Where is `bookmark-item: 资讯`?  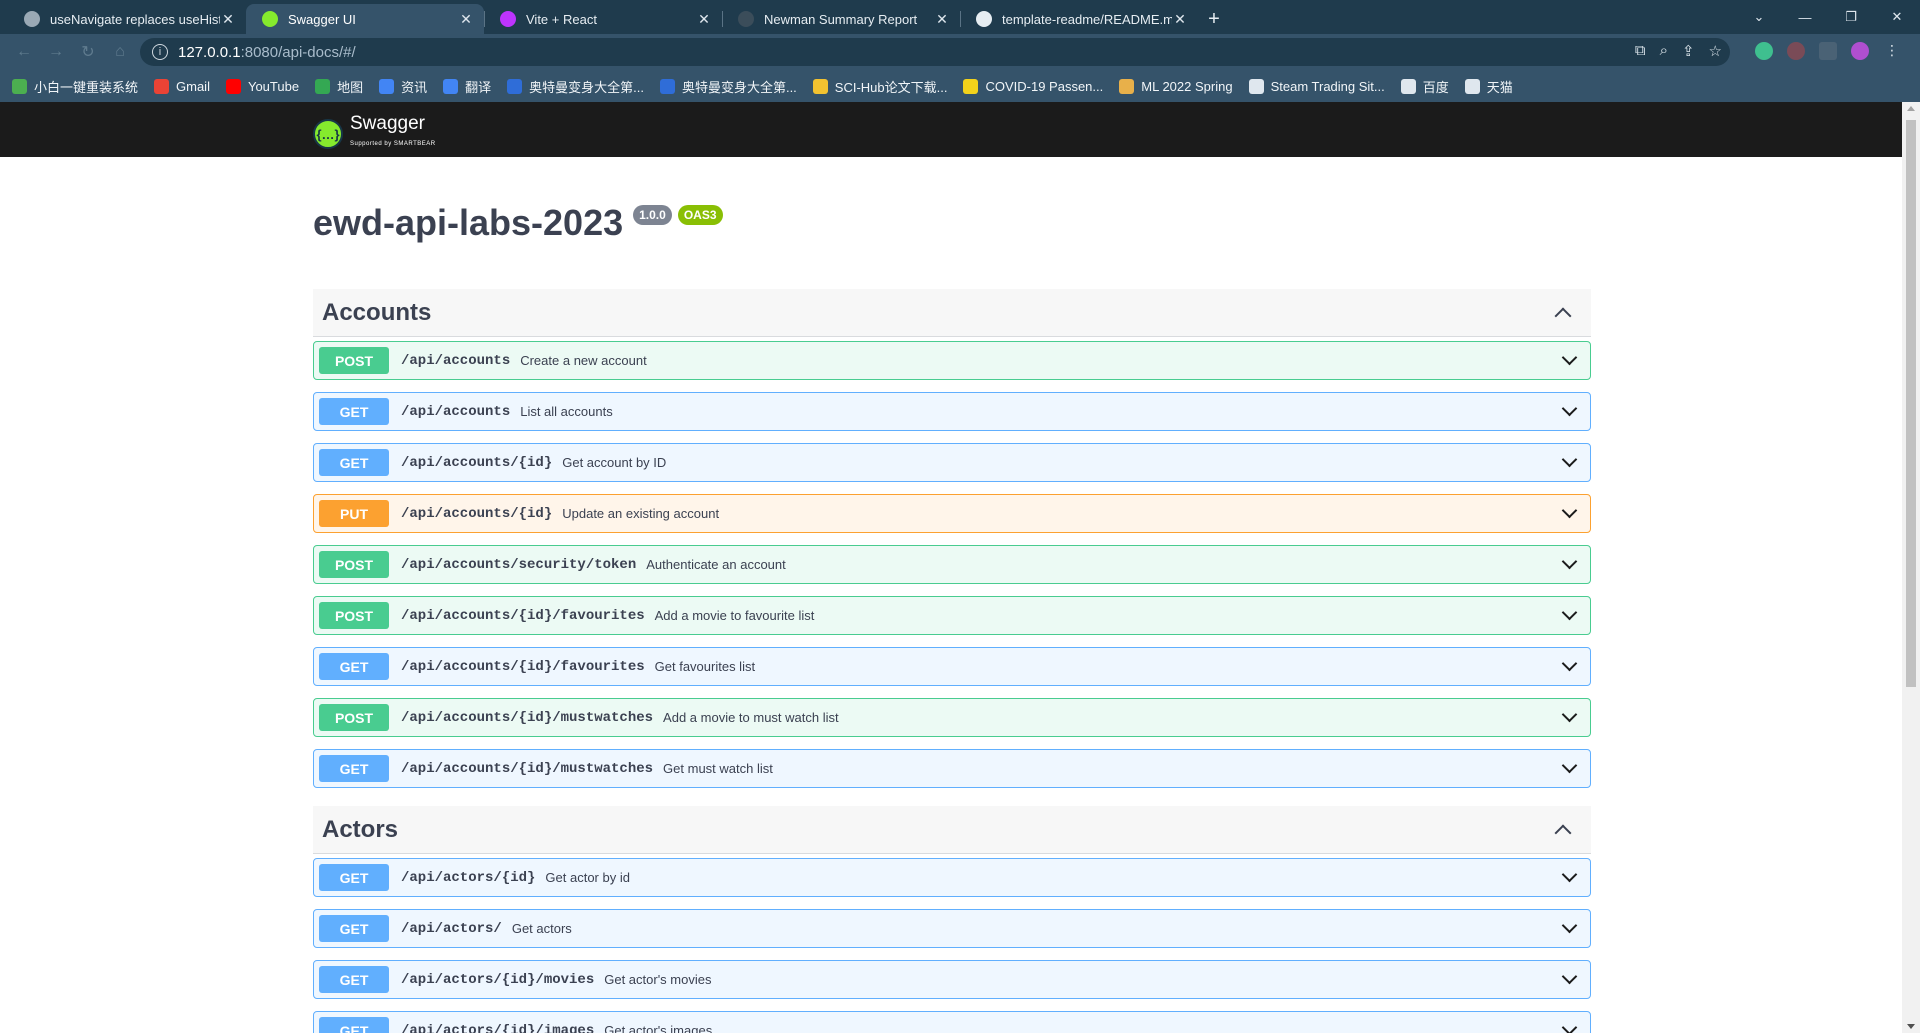 bookmark-item: 资讯 is located at coordinates (403, 86).